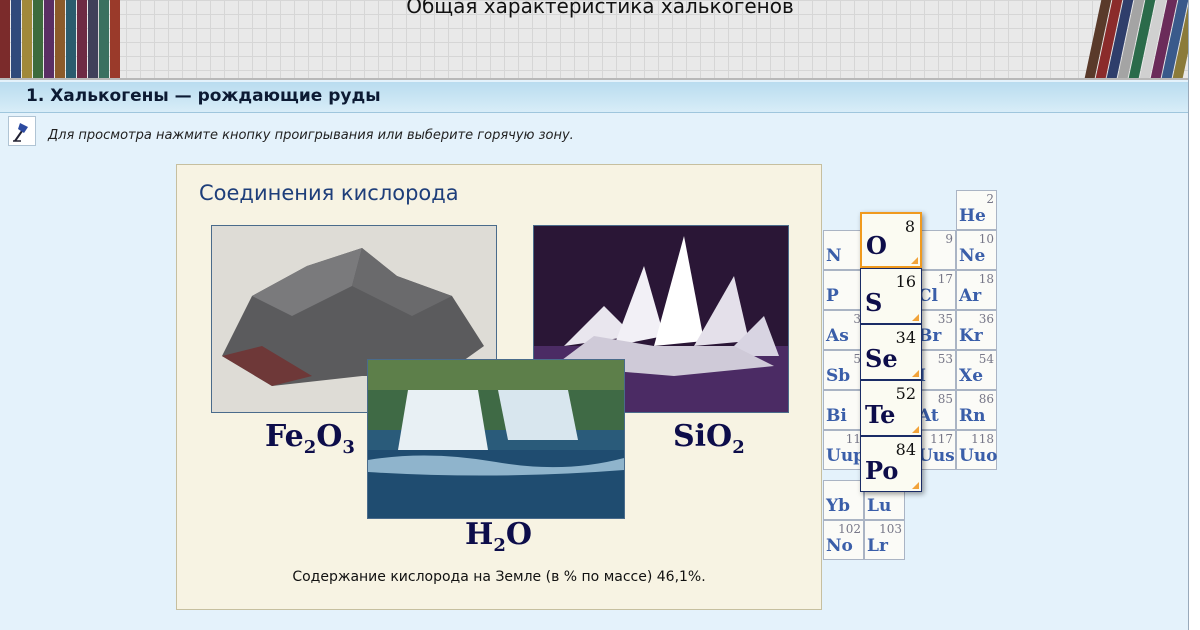  I want to click on element-cell: 54 Xe, so click(976, 370).